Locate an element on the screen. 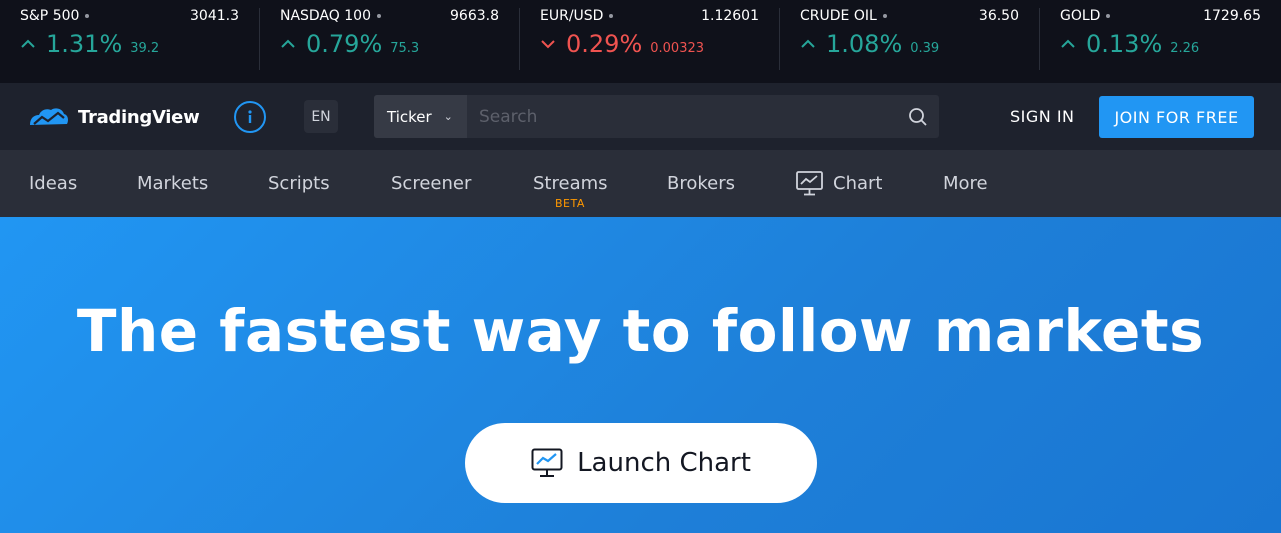 Image resolution: width=1281 pixels, height=533 pixels. chevron-down-icon: ⌄ is located at coordinates (448, 116).